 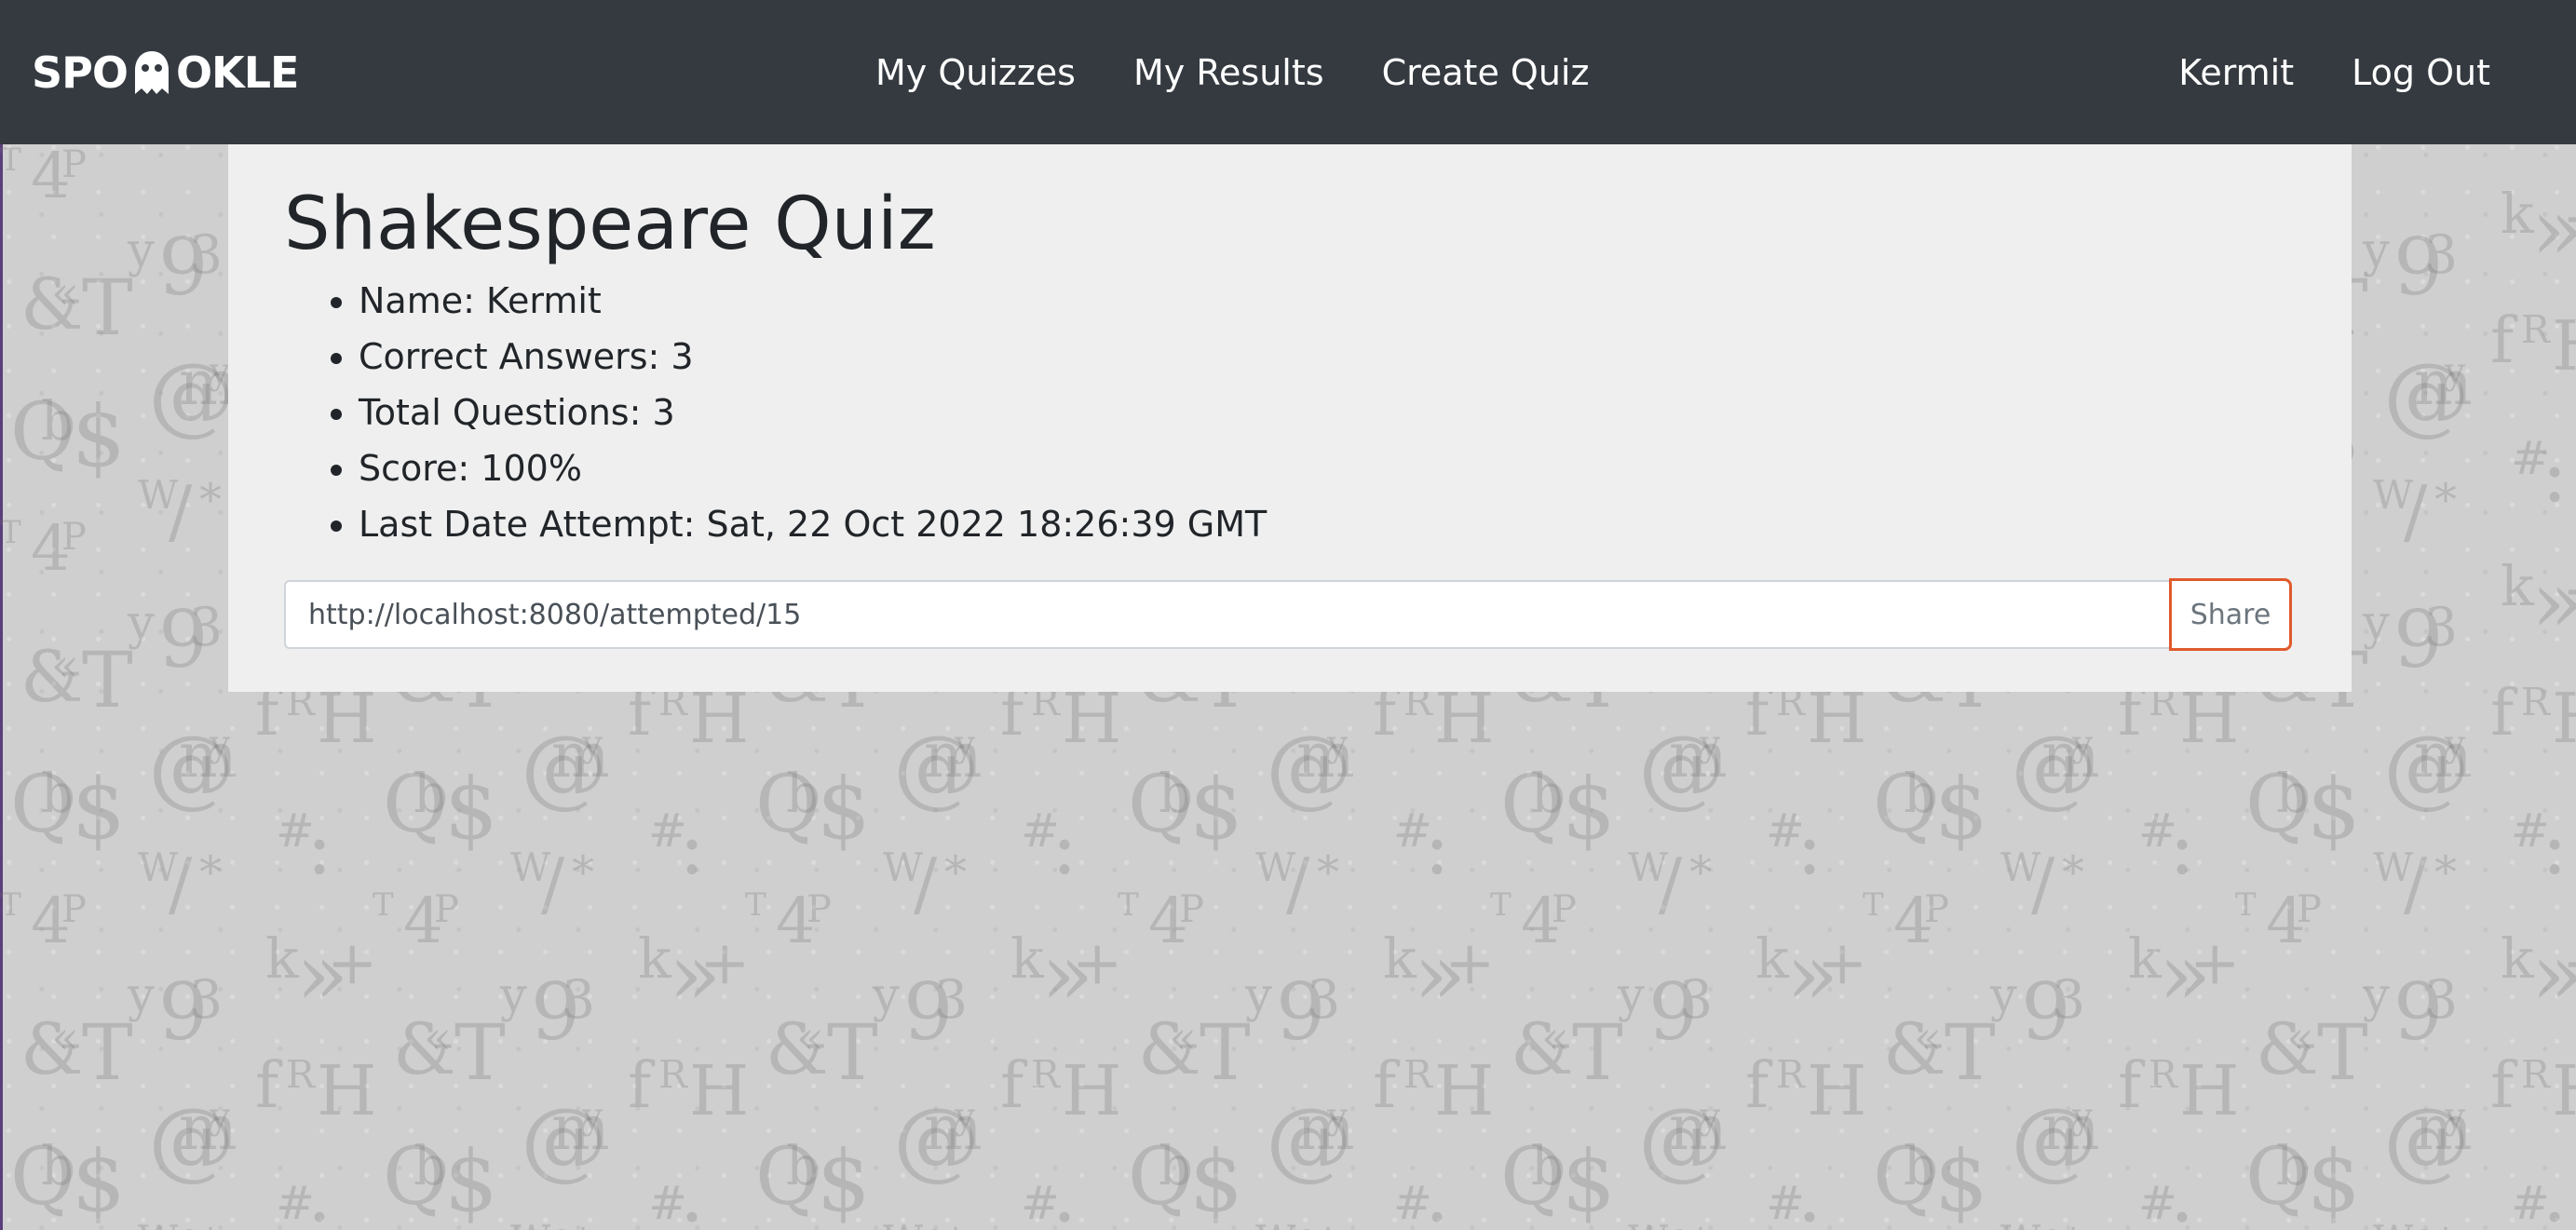 What do you see at coordinates (2421, 73) in the screenshot?
I see `nav-log-out: Log Out` at bounding box center [2421, 73].